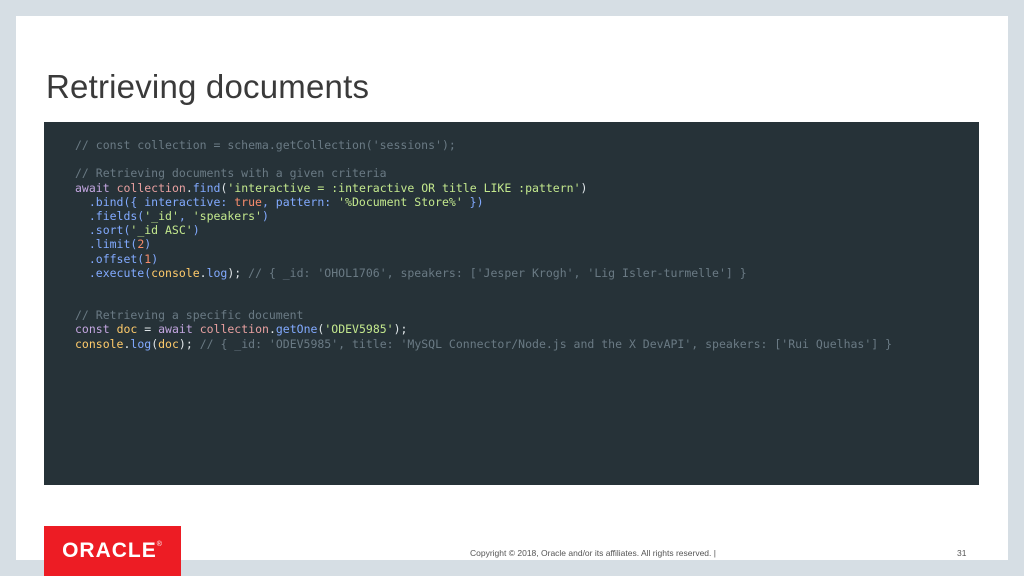 This screenshot has width=1024, height=576. I want to click on slide-title: Retrieving documents, so click(208, 86).